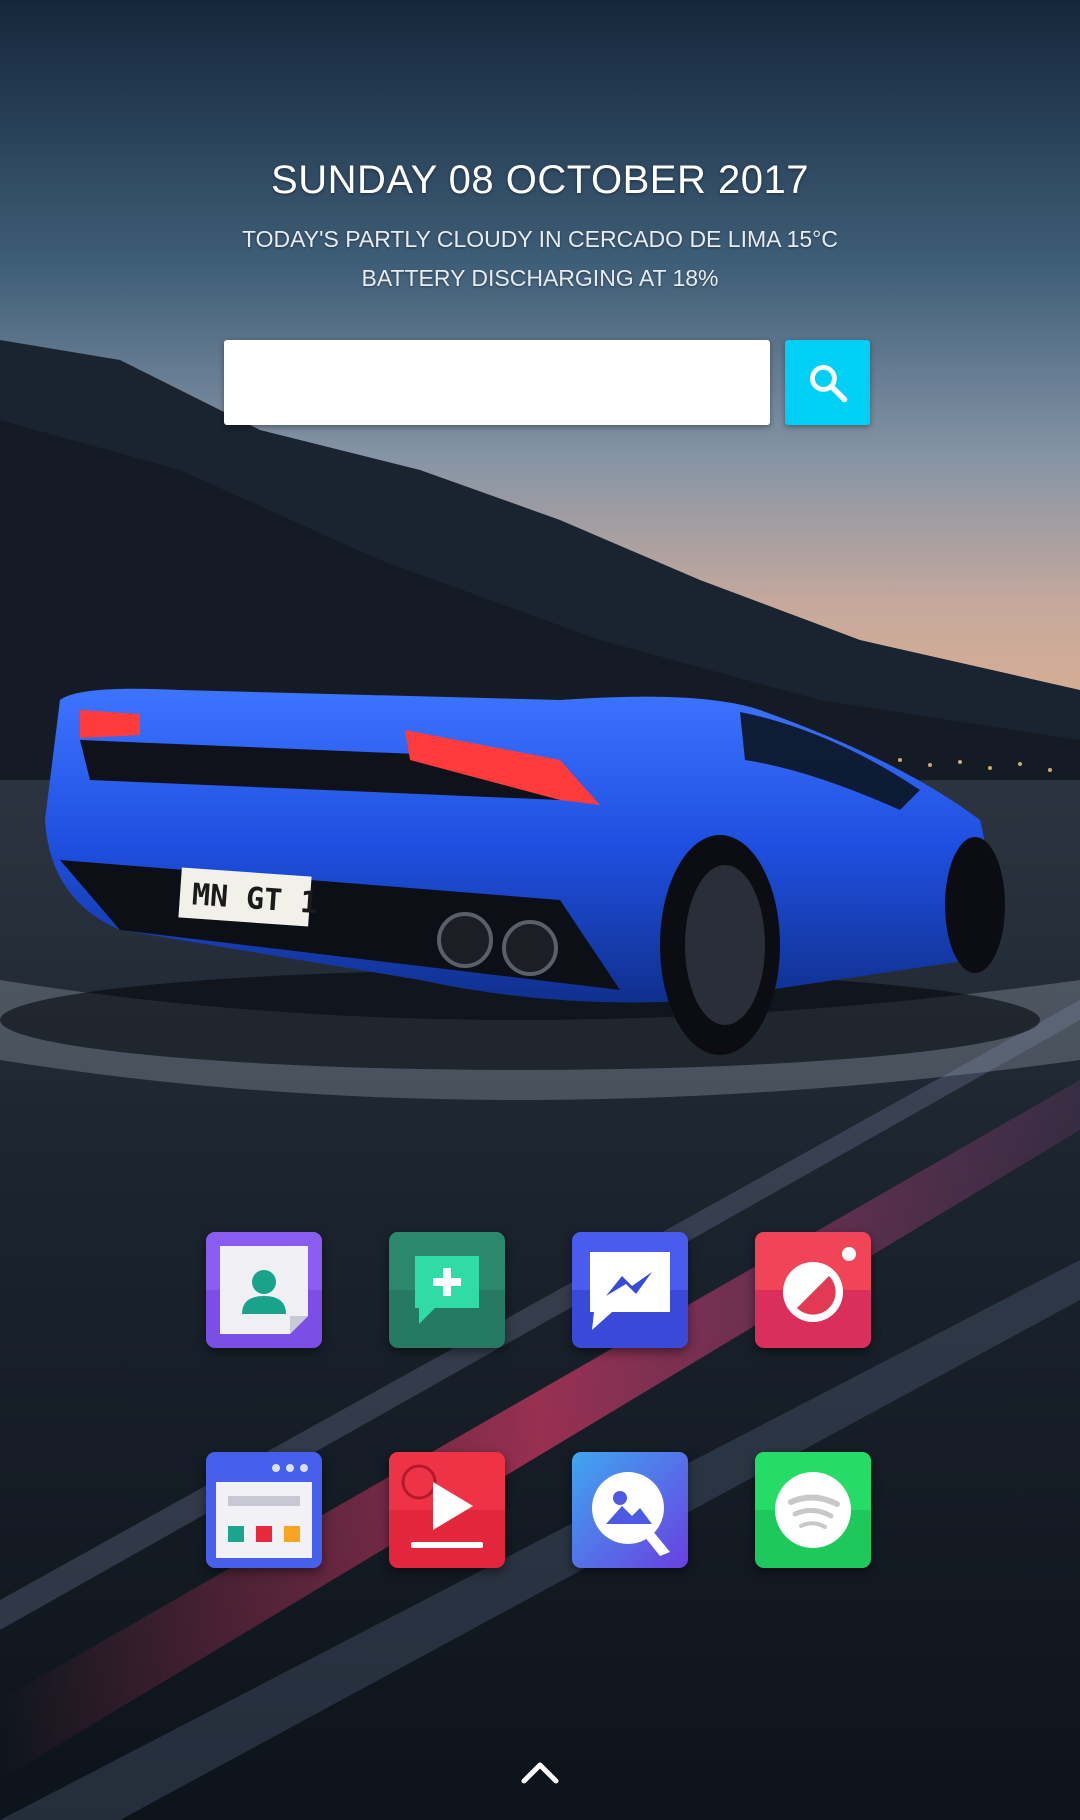  I want to click on contacts-icon, so click(264, 1290).